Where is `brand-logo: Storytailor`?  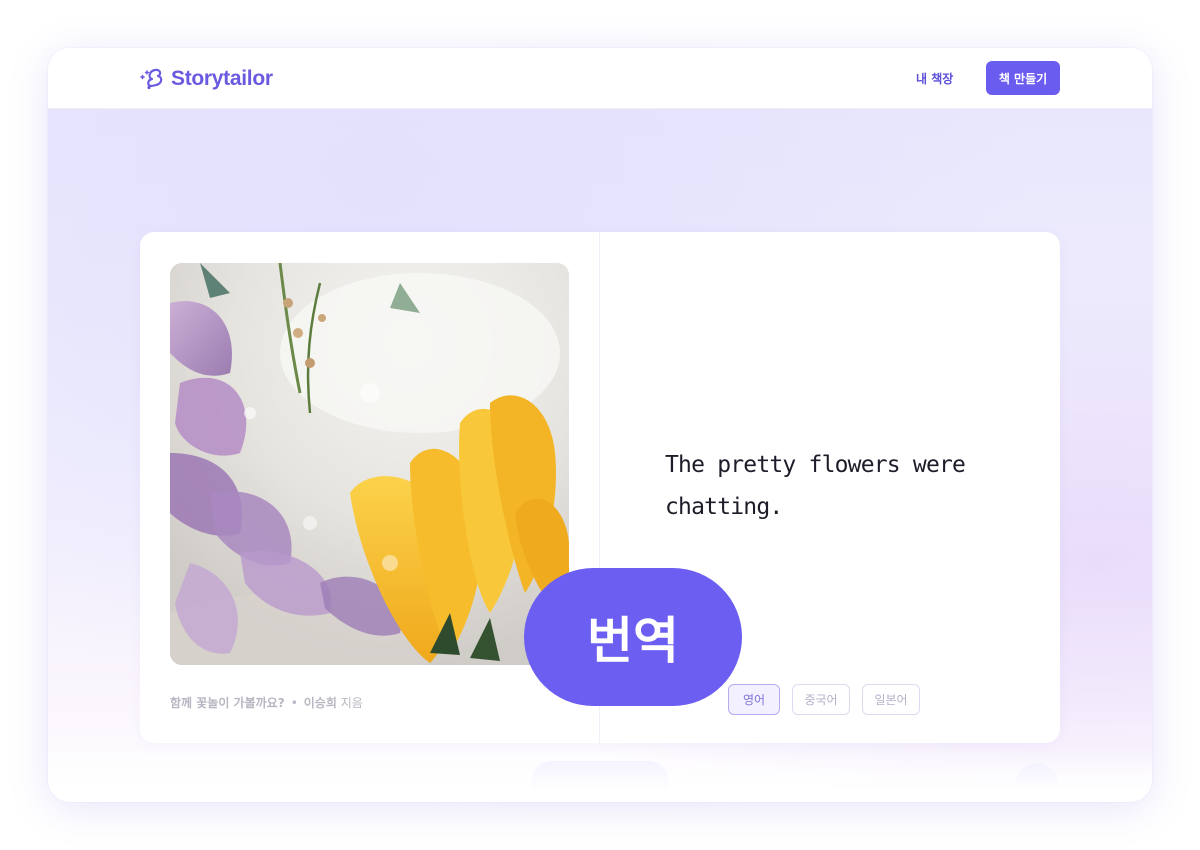 brand-logo: Storytailor is located at coordinates (206, 79).